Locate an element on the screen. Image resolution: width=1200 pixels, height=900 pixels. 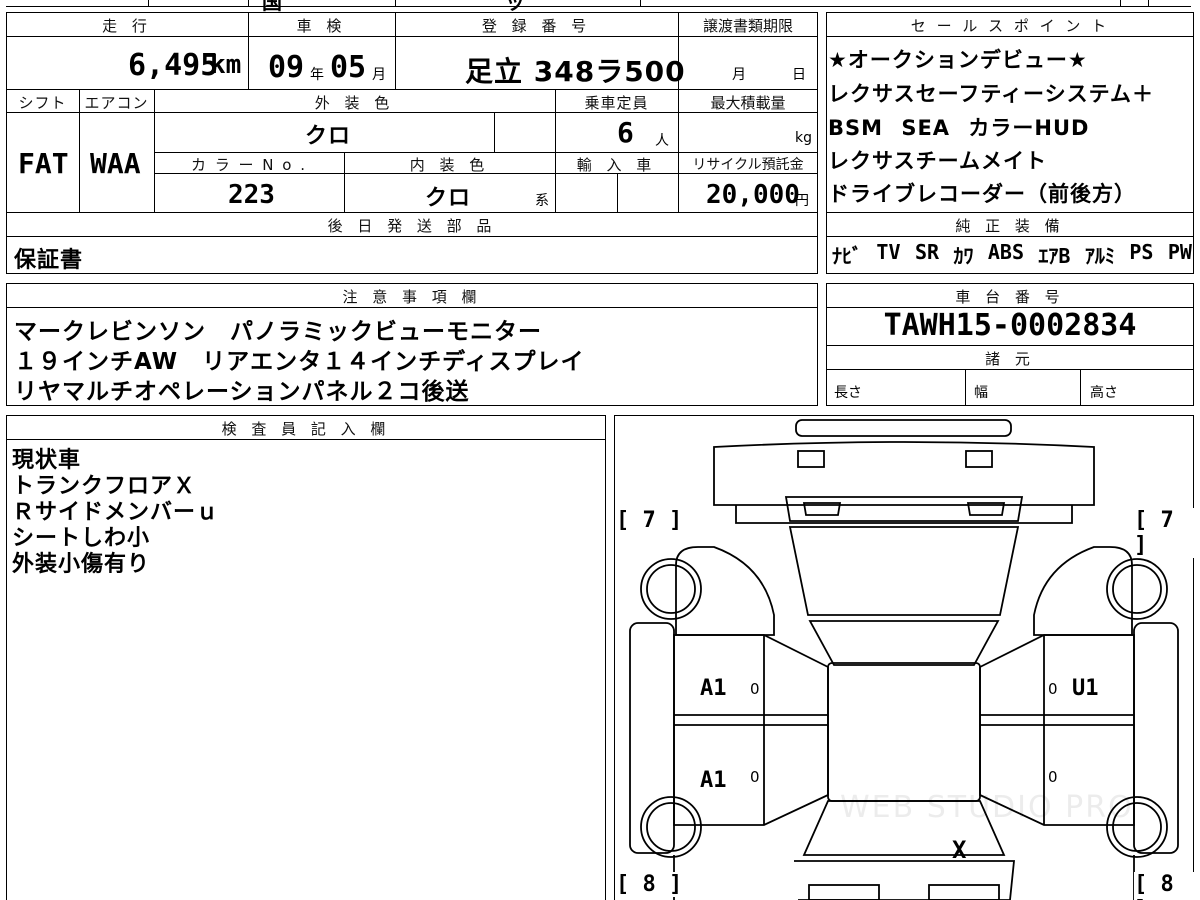
sales-point-line: レクサスセーフティーシステム＋ is located at coordinates (991, 94).